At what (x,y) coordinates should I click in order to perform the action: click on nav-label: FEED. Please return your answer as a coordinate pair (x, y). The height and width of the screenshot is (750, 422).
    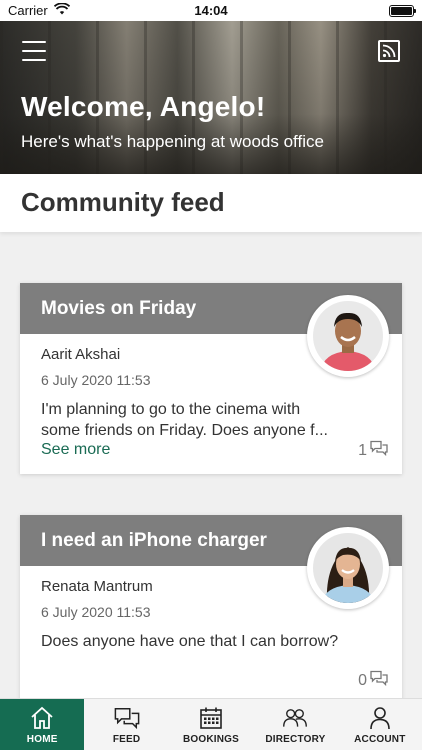
    Looking at the image, I should click on (126, 739).